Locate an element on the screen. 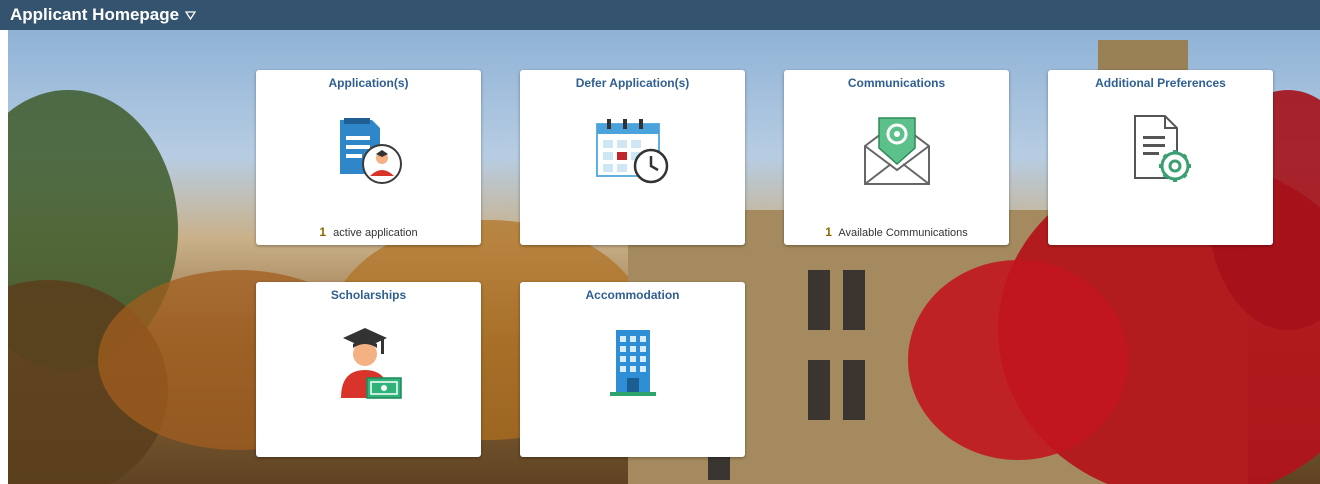 The height and width of the screenshot is (484, 1320). tile-title: Communications is located at coordinates (896, 83).